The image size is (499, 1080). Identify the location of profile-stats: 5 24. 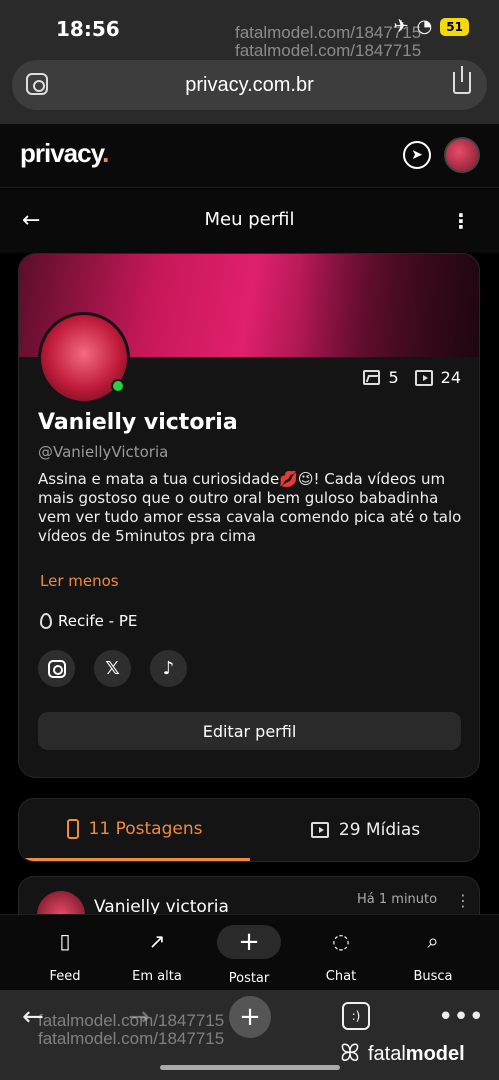
(412, 377).